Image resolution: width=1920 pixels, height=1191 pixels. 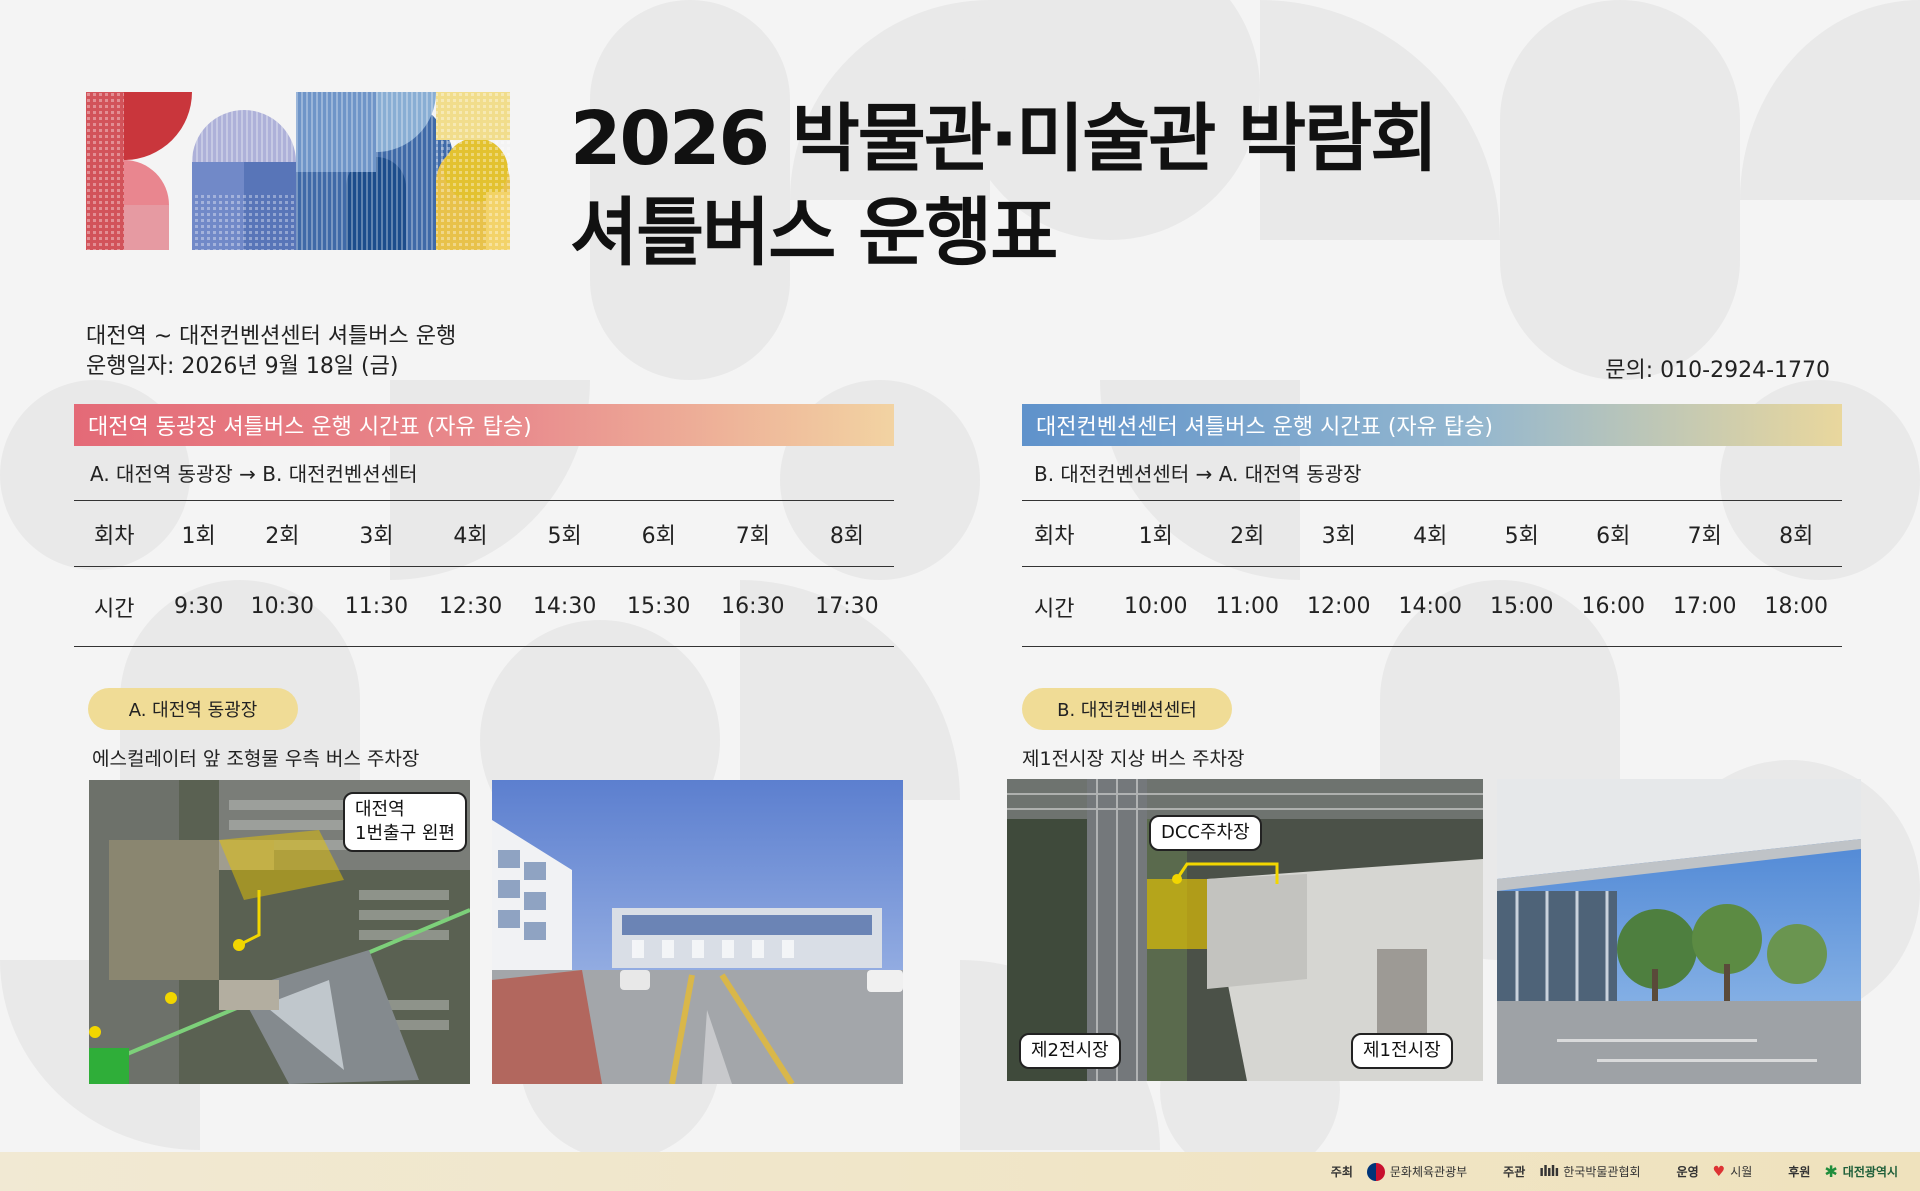 What do you see at coordinates (282, 606) in the screenshot?
I see `time-cell: 10:30` at bounding box center [282, 606].